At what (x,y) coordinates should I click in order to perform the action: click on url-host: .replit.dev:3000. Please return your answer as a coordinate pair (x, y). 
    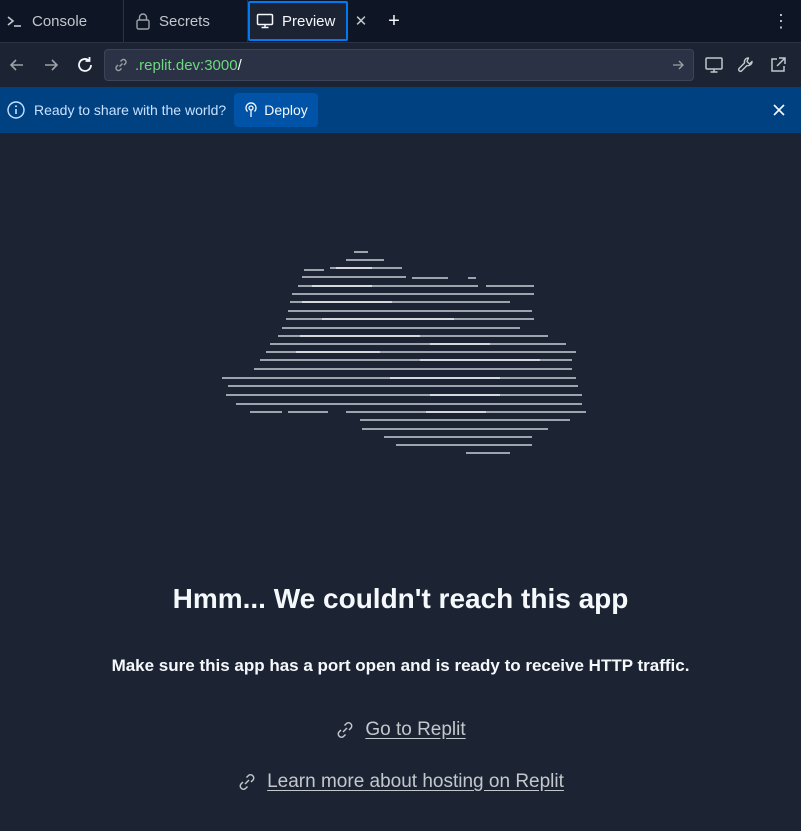
    Looking at the image, I should click on (186, 65).